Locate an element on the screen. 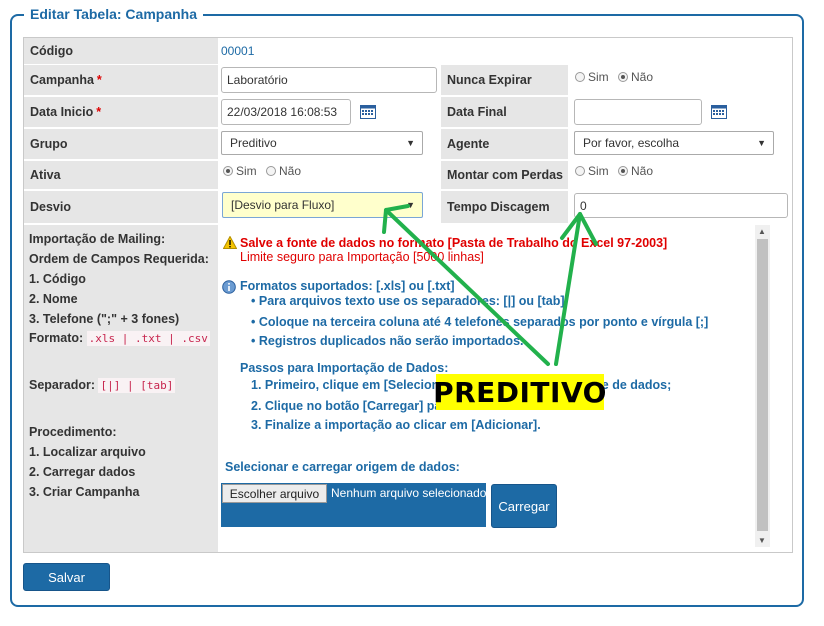 The width and height of the screenshot is (824, 626). annotation-arrows is located at coordinates (490, 285).